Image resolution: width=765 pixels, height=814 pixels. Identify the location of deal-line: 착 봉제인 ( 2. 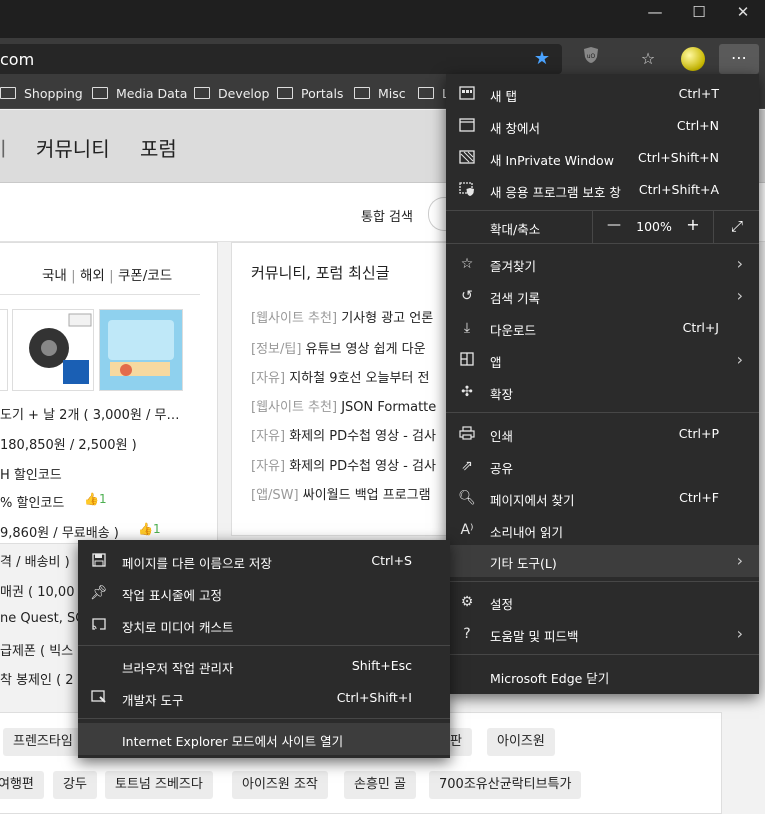
(39, 678).